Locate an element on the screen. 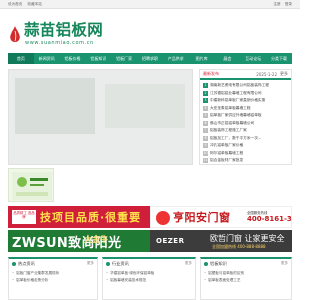 The image size is (320, 300). box-list: 铝板门窗产业集群发展现状 铝单板价格走势分析 is located at coordinates (53, 276).